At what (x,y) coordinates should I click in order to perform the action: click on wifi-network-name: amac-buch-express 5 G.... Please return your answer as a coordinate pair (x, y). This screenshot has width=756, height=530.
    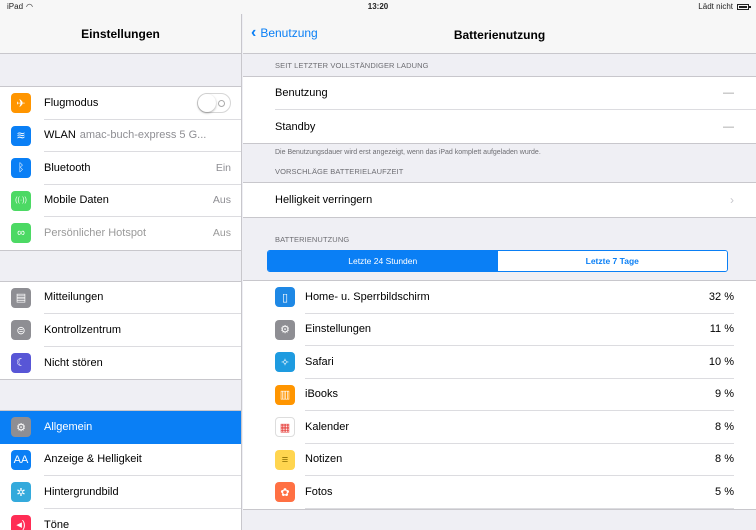
    Looking at the image, I should click on (143, 135).